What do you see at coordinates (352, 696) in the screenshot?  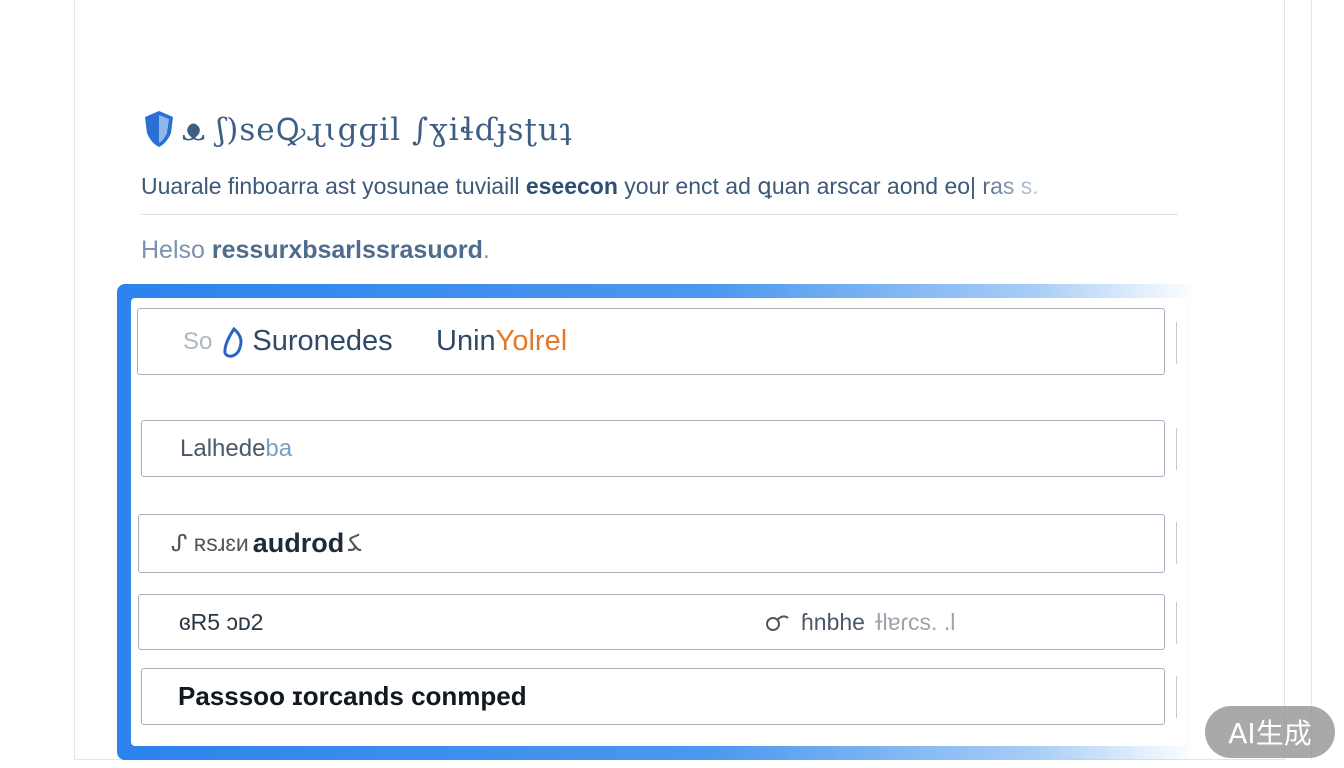 I see `confirm-password-value: Passsoo ɪorcands conmped` at bounding box center [352, 696].